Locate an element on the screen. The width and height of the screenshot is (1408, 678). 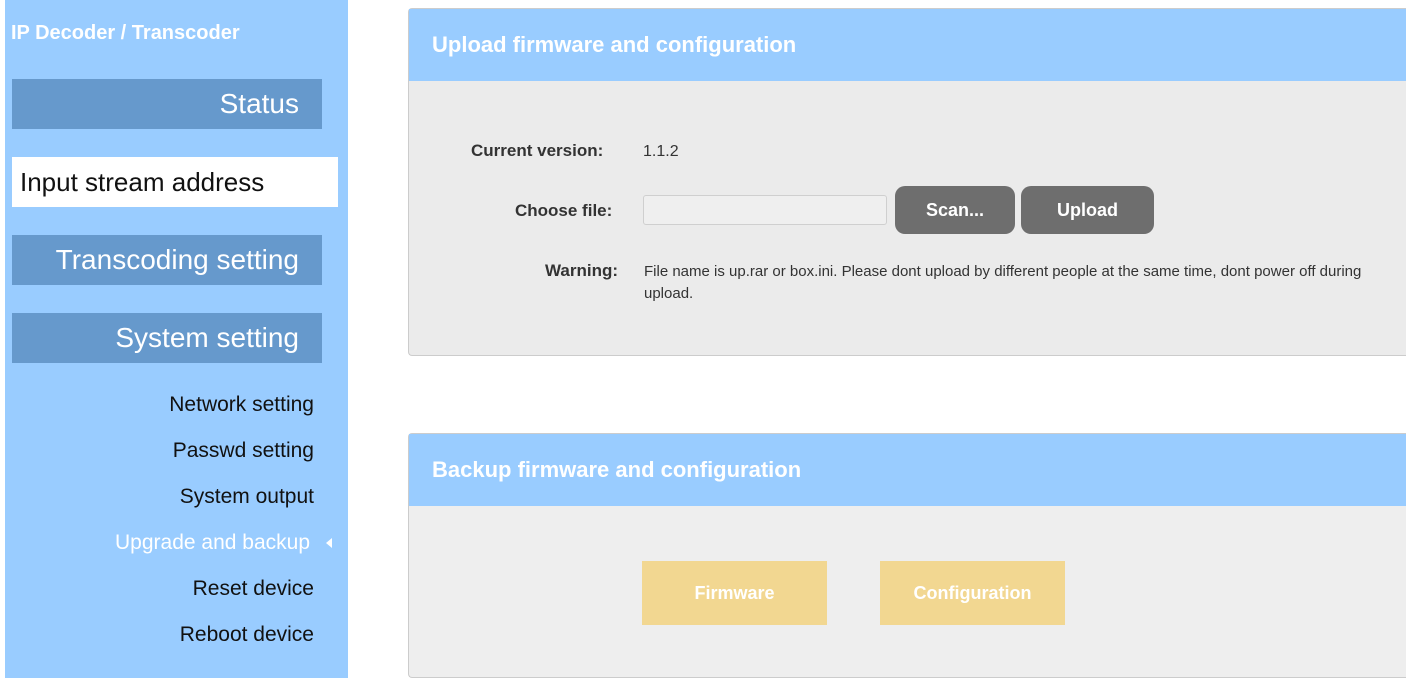
sub-item-reset-device: Reset device is located at coordinates (164, 589).